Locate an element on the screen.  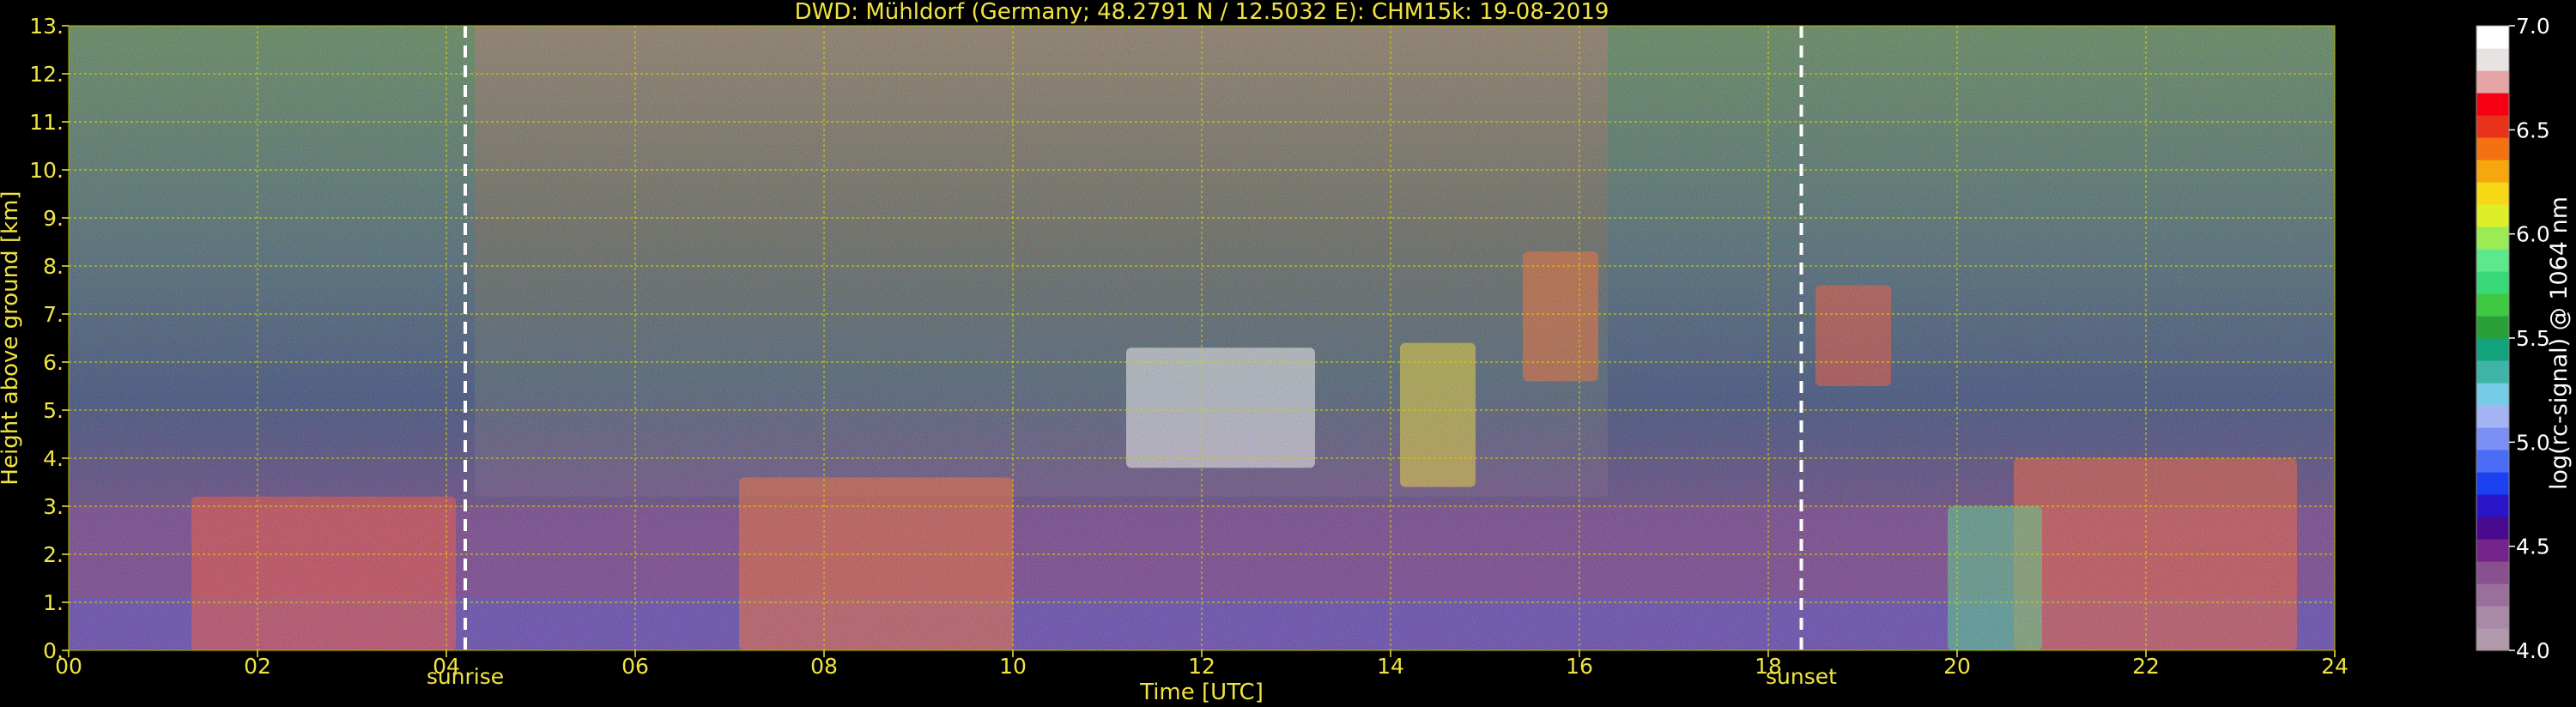
x-tick-label: 16 is located at coordinates (1579, 666).